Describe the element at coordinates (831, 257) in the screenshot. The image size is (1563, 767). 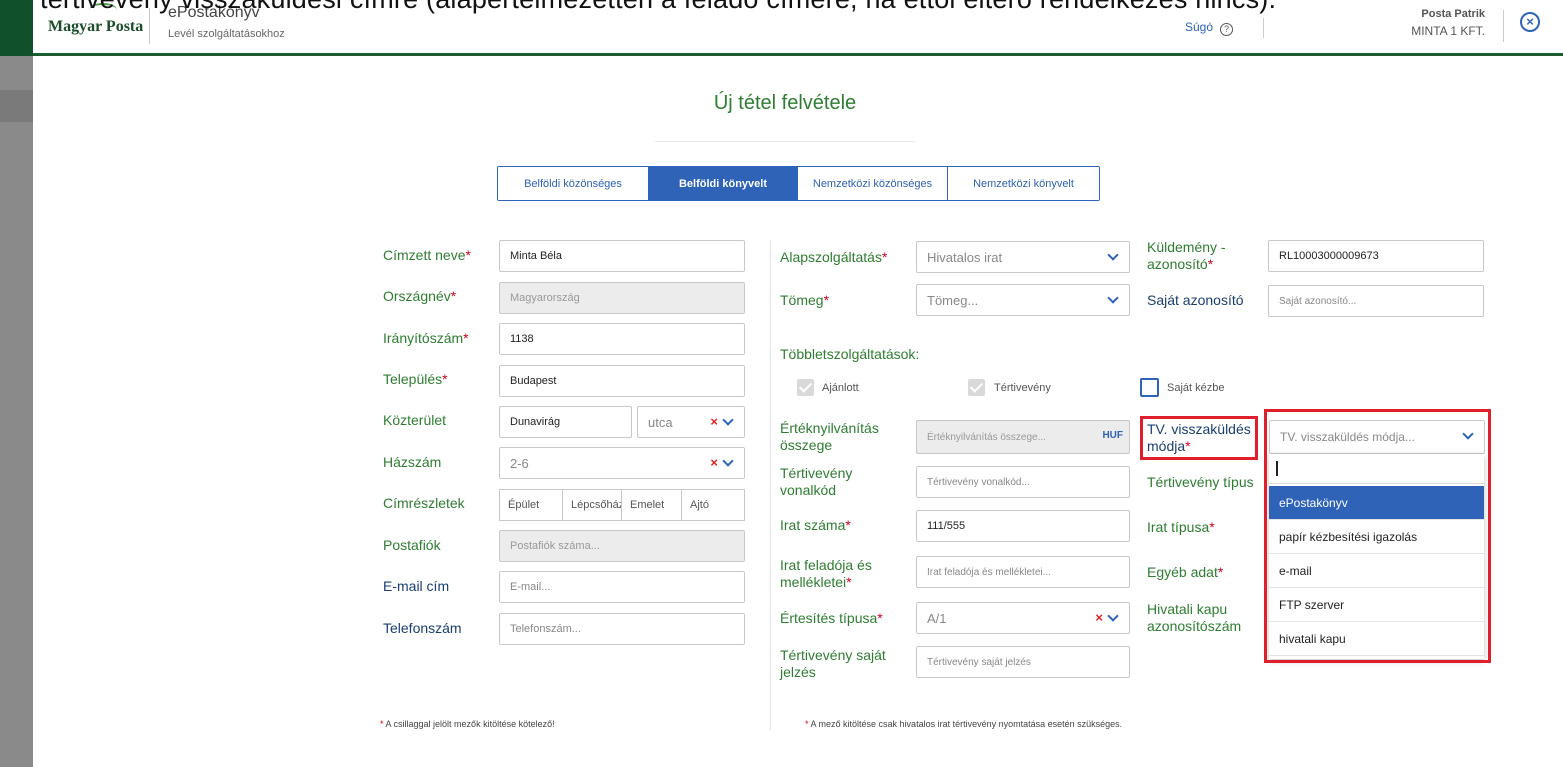
I see `base-service-label-text: Alapszolgáltatás` at that location.